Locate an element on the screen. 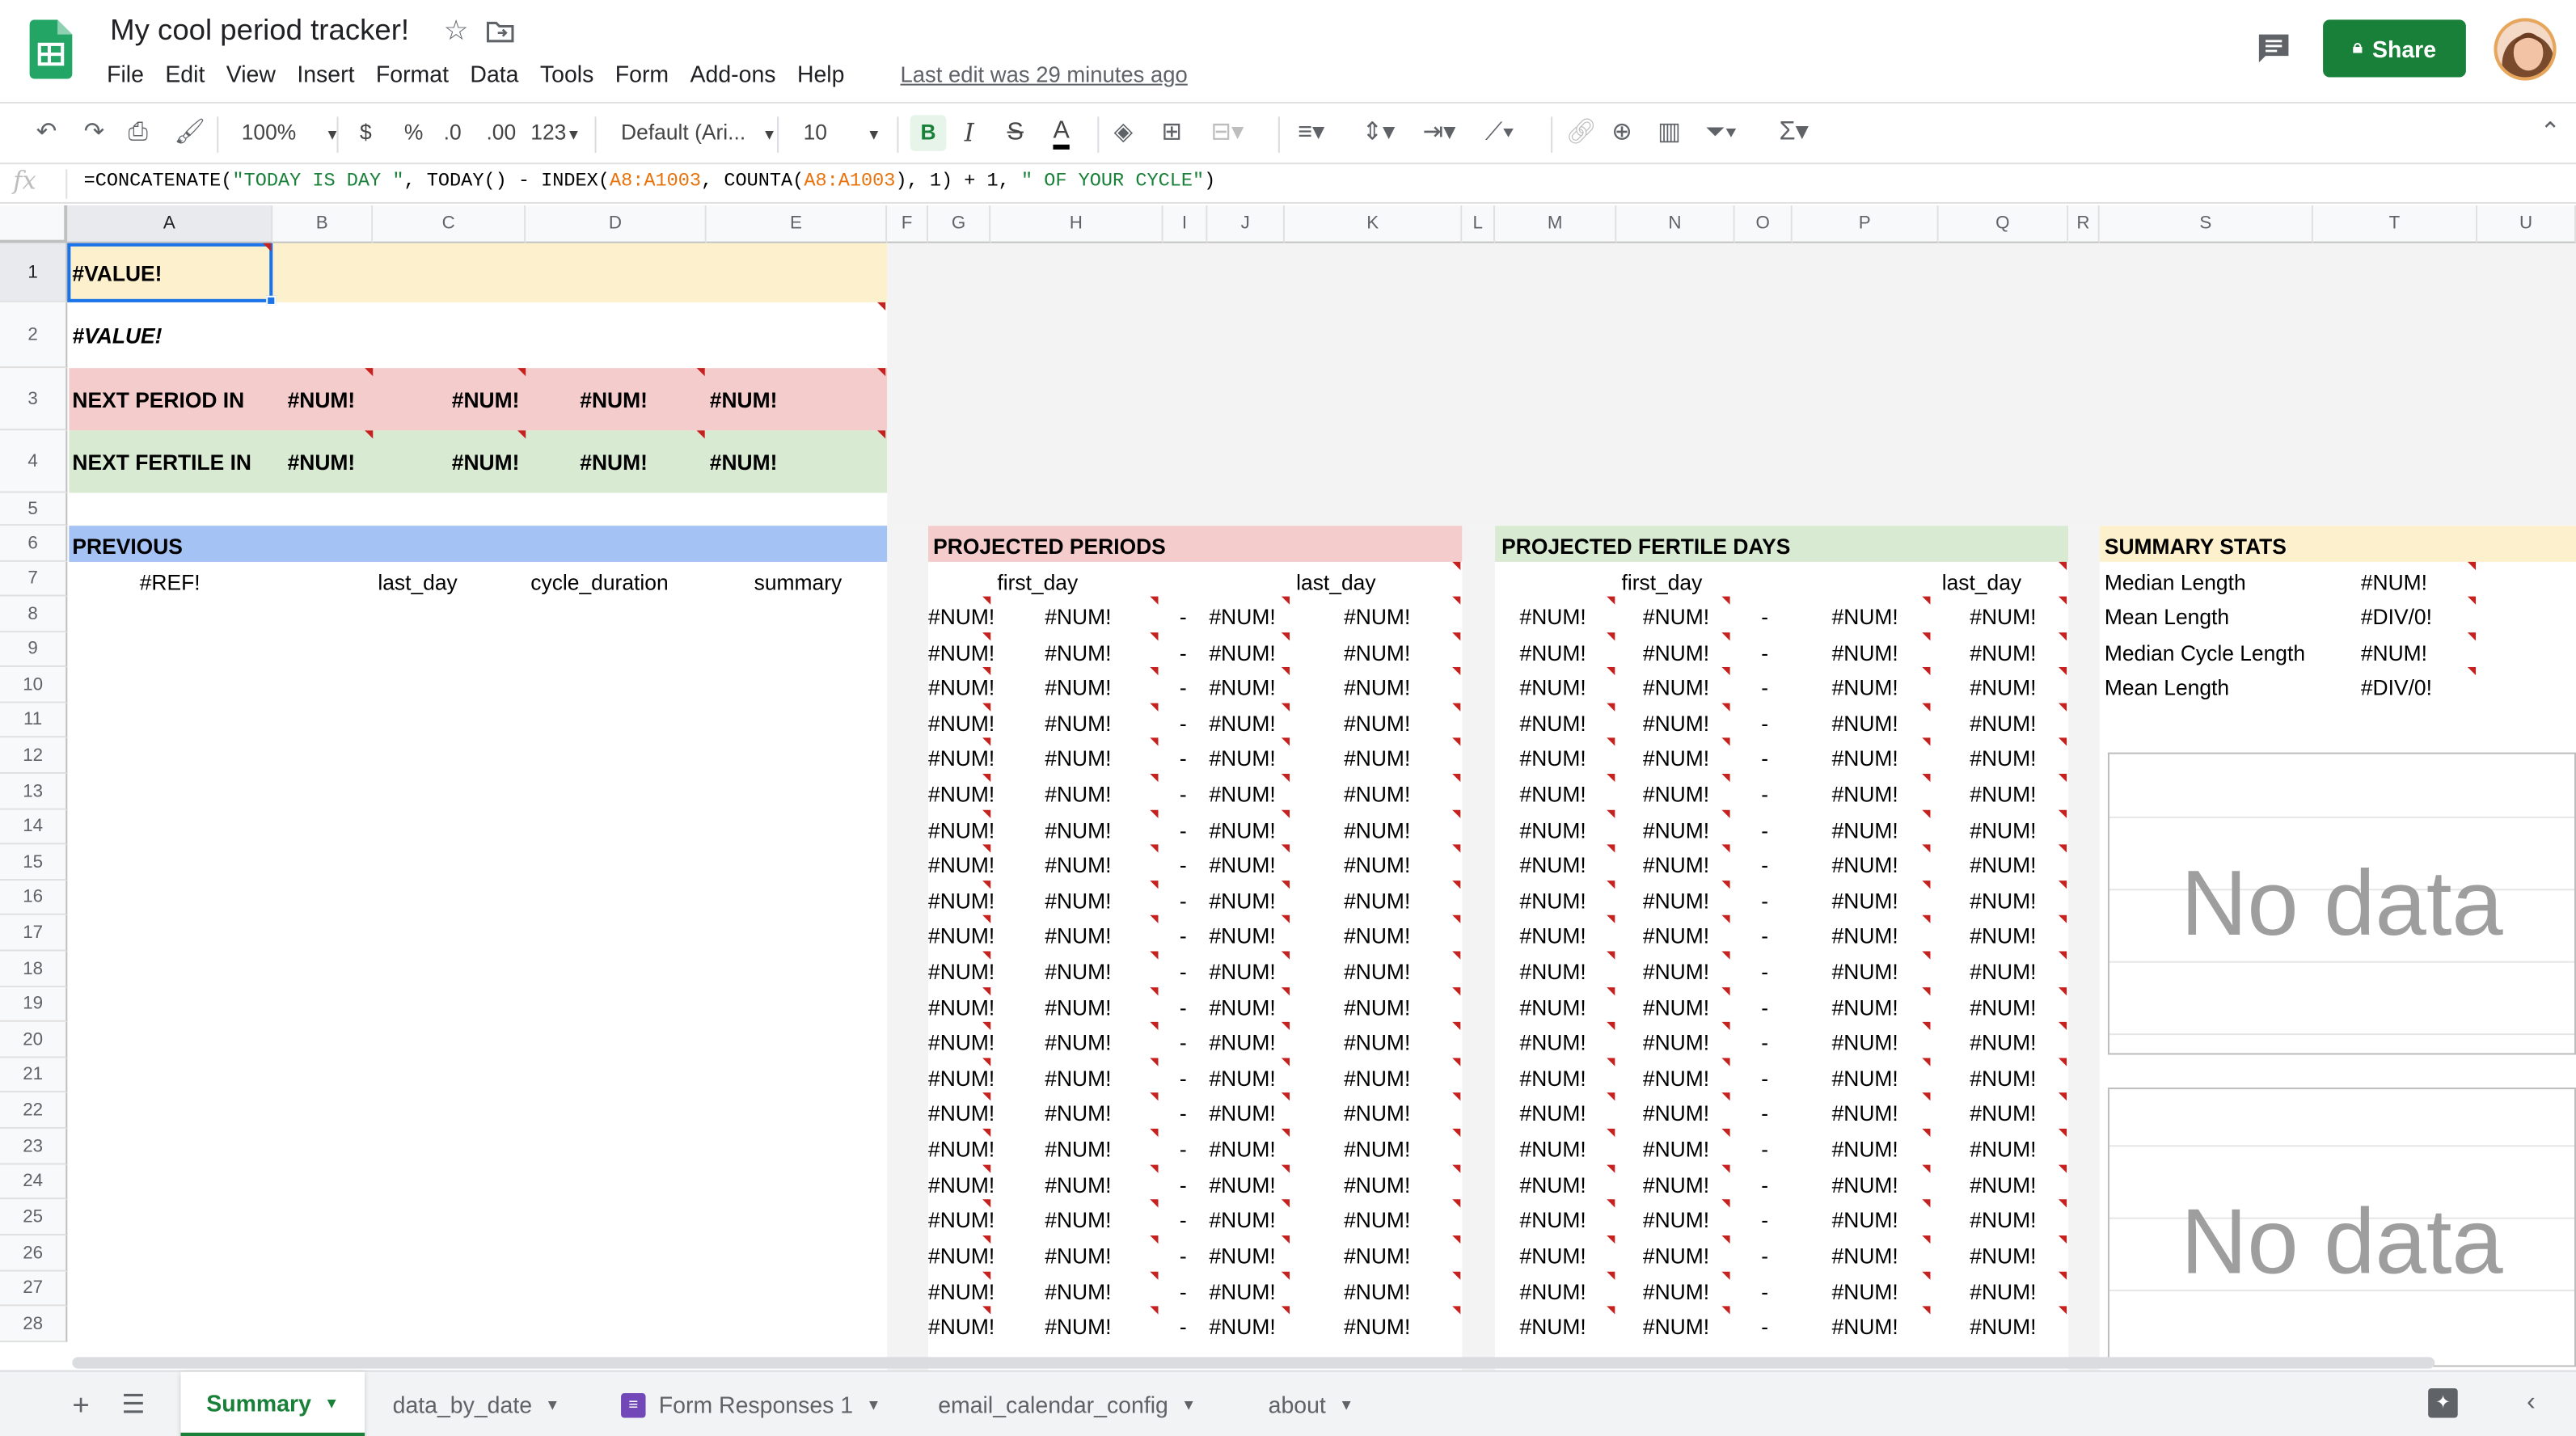  column-header-s: S is located at coordinates (2206, 224).